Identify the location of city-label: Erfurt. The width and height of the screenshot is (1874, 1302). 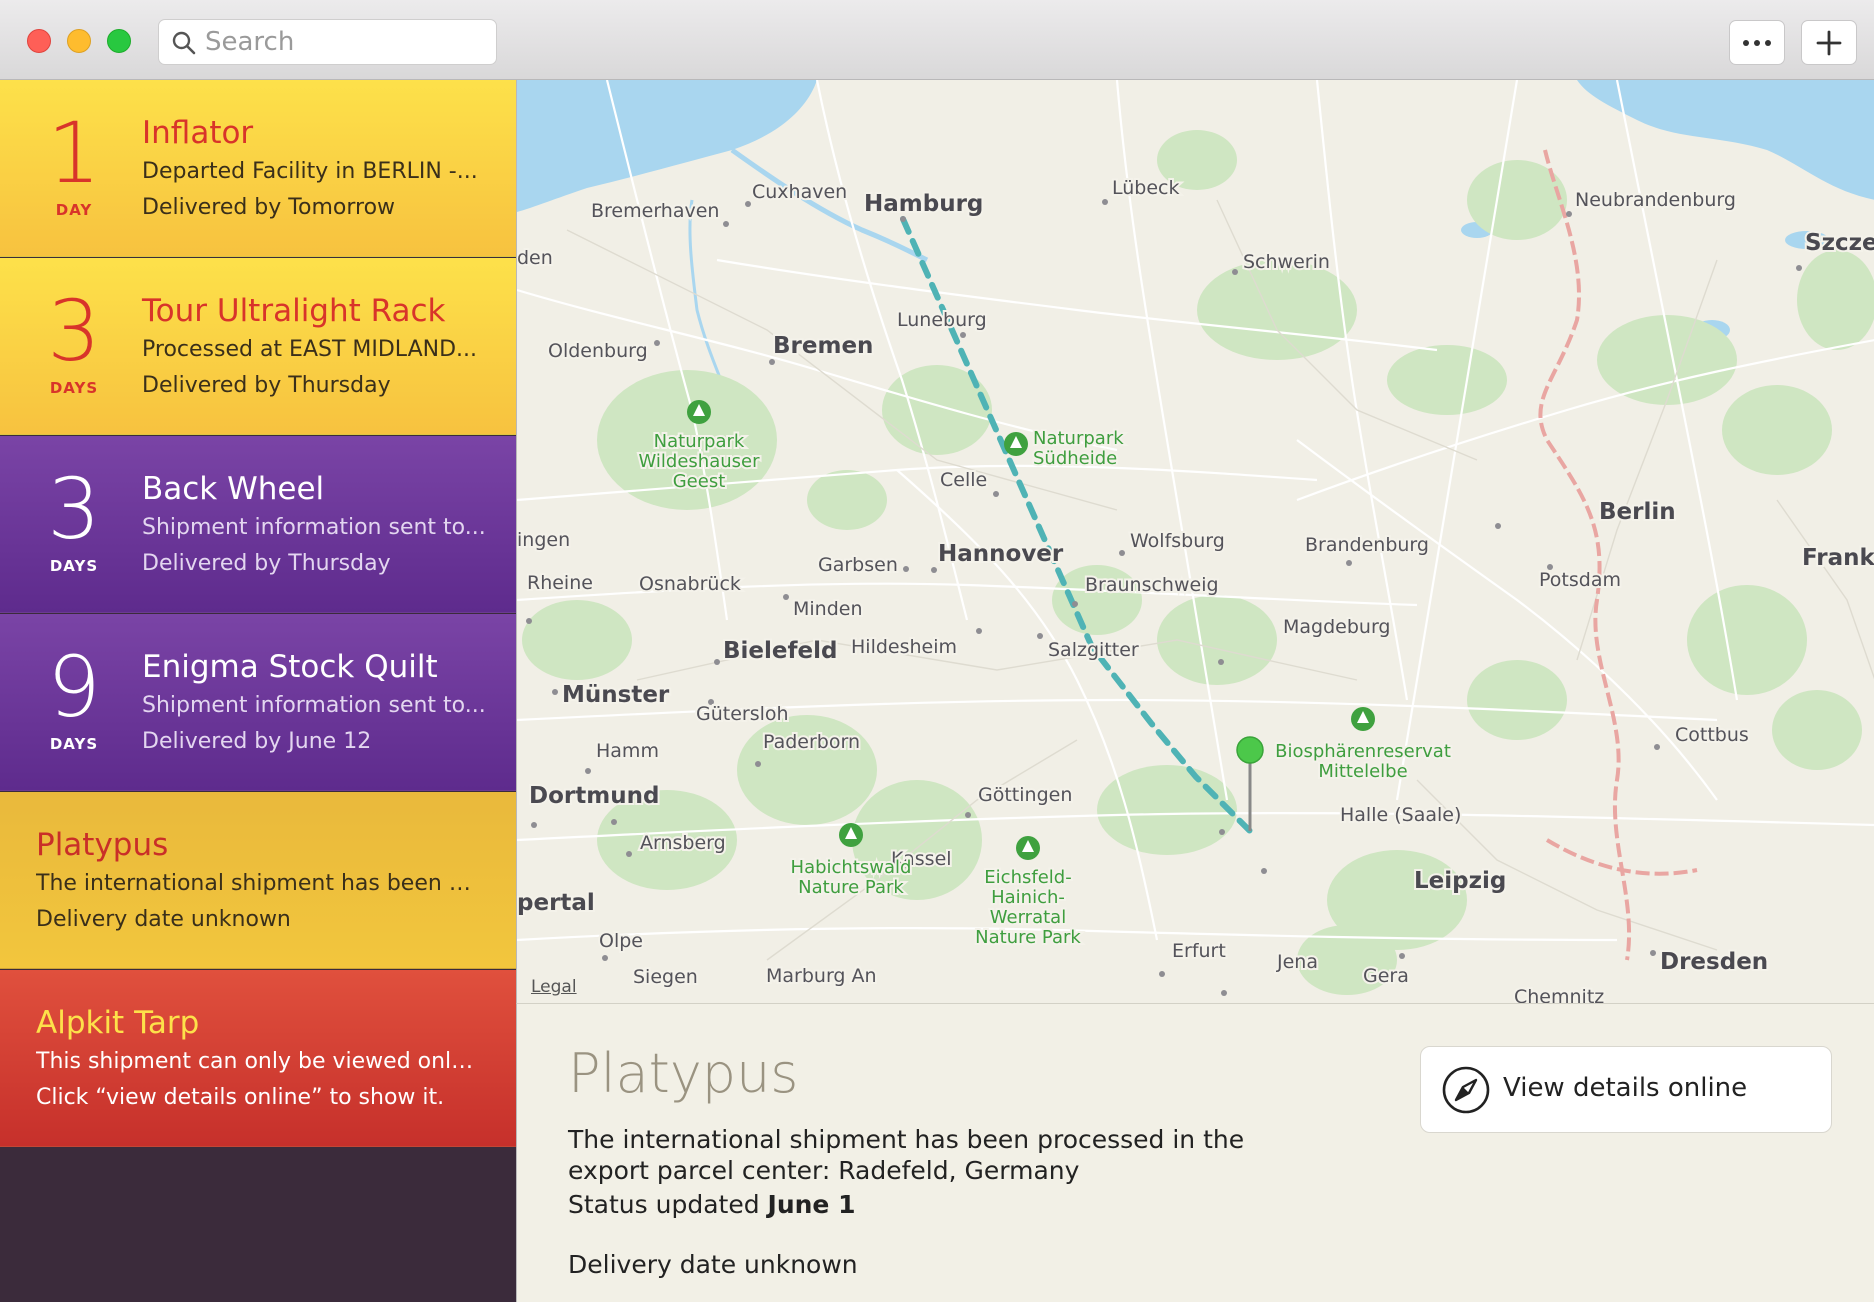
(1199, 951).